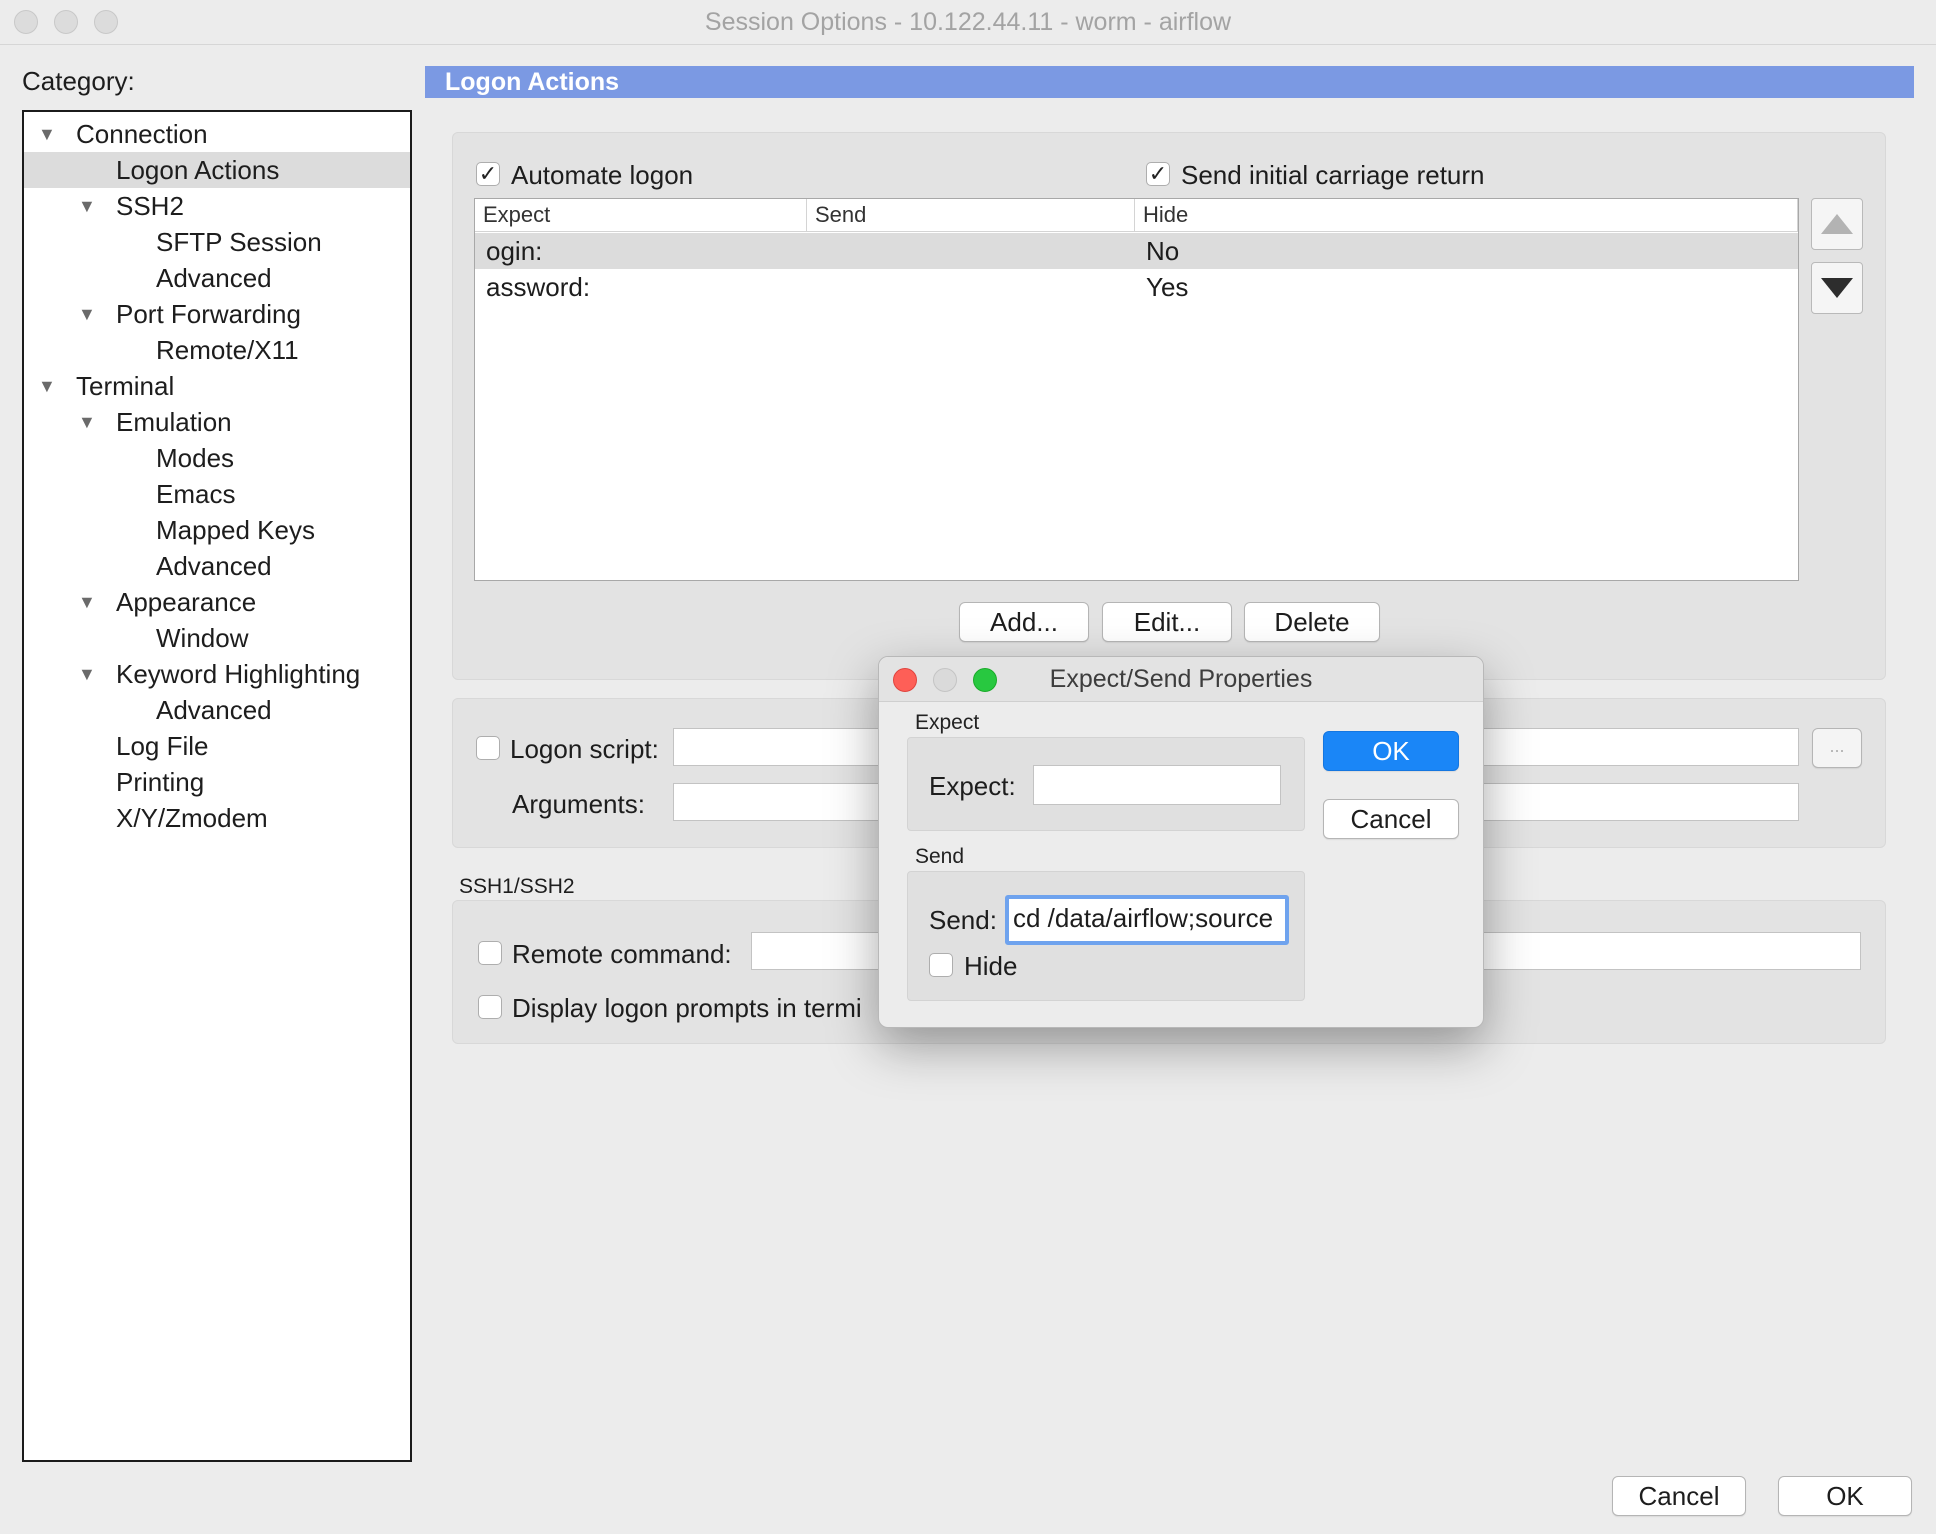 The height and width of the screenshot is (1534, 1936). I want to click on section-title: Logon Actions, so click(532, 82).